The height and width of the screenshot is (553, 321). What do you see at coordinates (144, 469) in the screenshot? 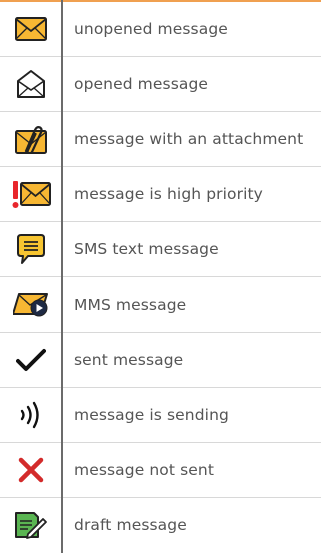
I see `legend-label: message not sent` at bounding box center [144, 469].